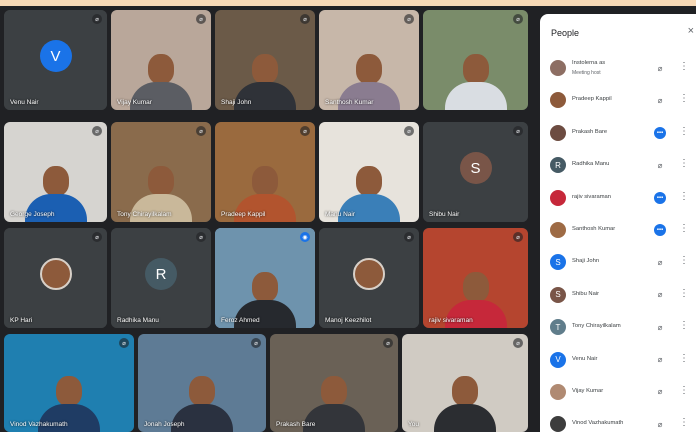 Image resolution: width=696 pixels, height=432 pixels. Describe the element at coordinates (349, 102) in the screenshot. I see `participant-name-label: Santhosh Kumar` at that location.